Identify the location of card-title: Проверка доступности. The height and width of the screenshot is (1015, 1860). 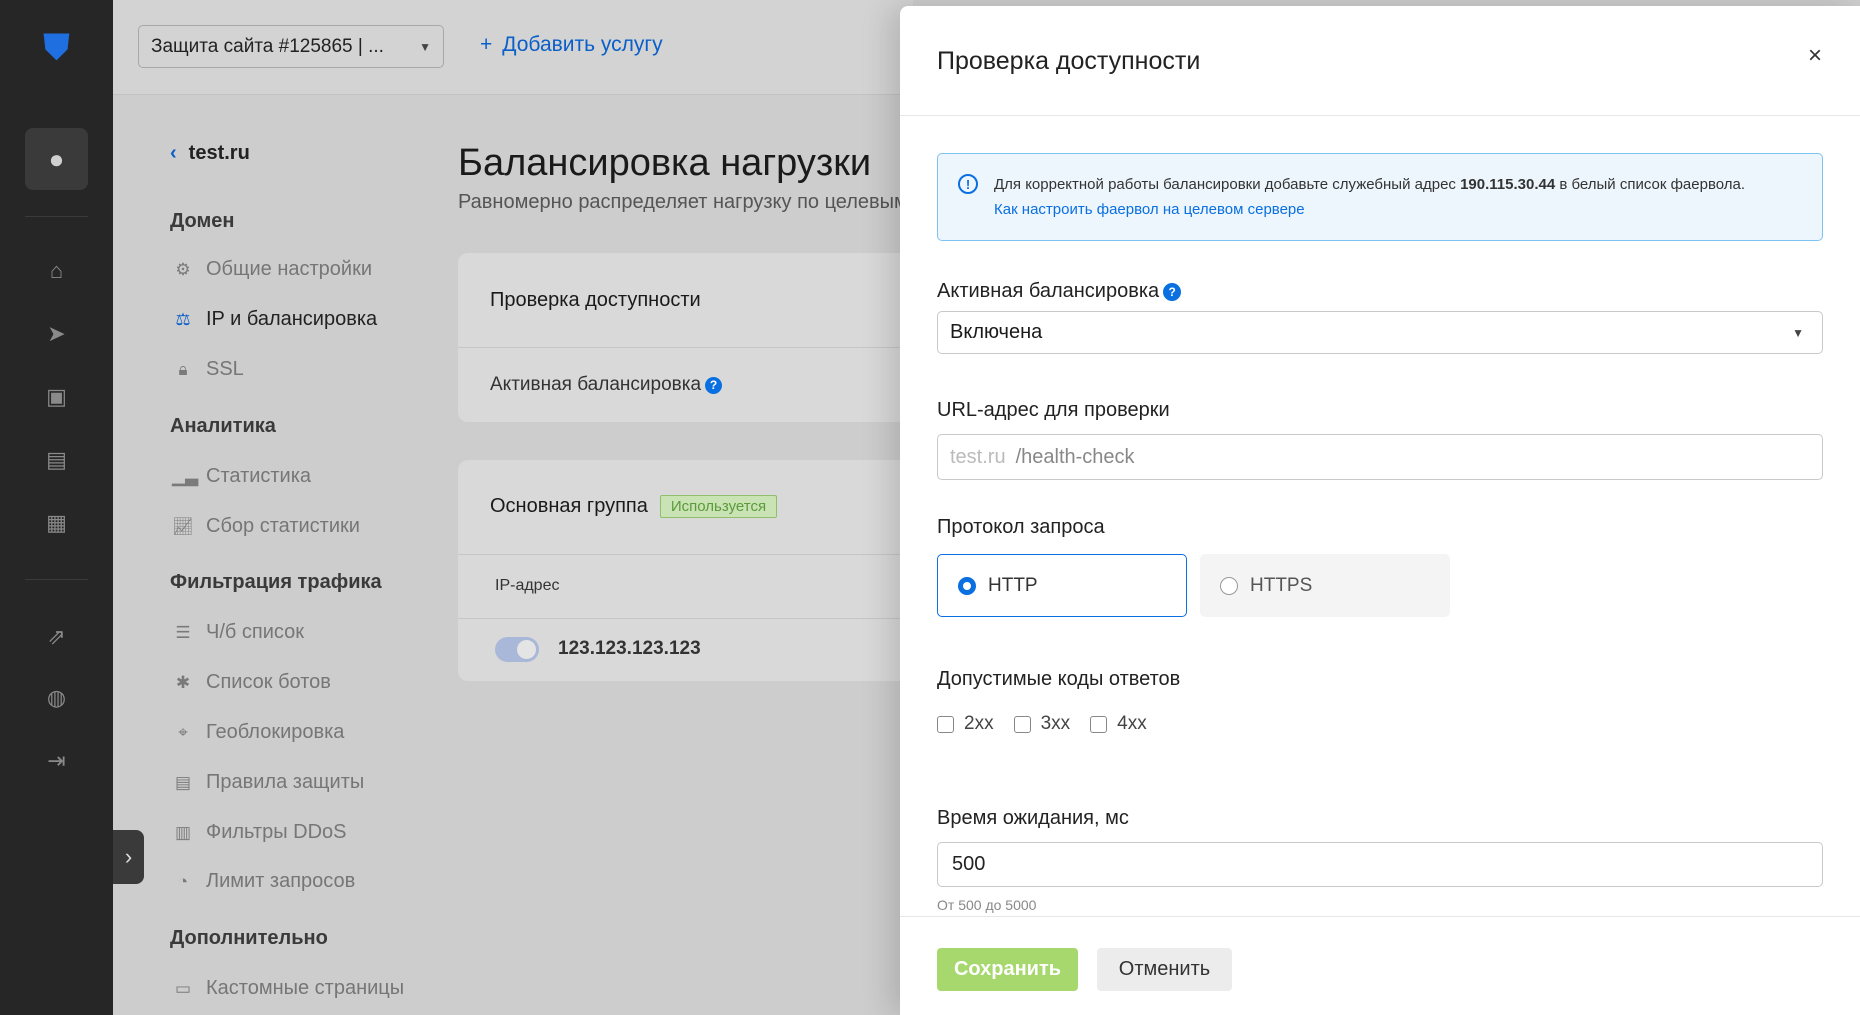
(595, 300).